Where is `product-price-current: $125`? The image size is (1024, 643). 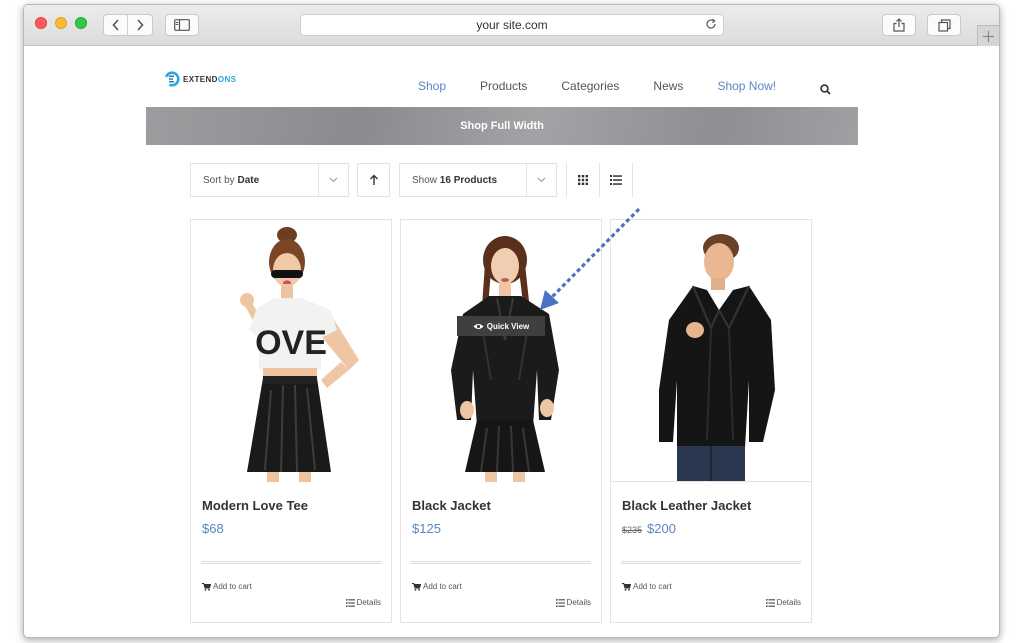
product-price-current: $125 is located at coordinates (426, 528).